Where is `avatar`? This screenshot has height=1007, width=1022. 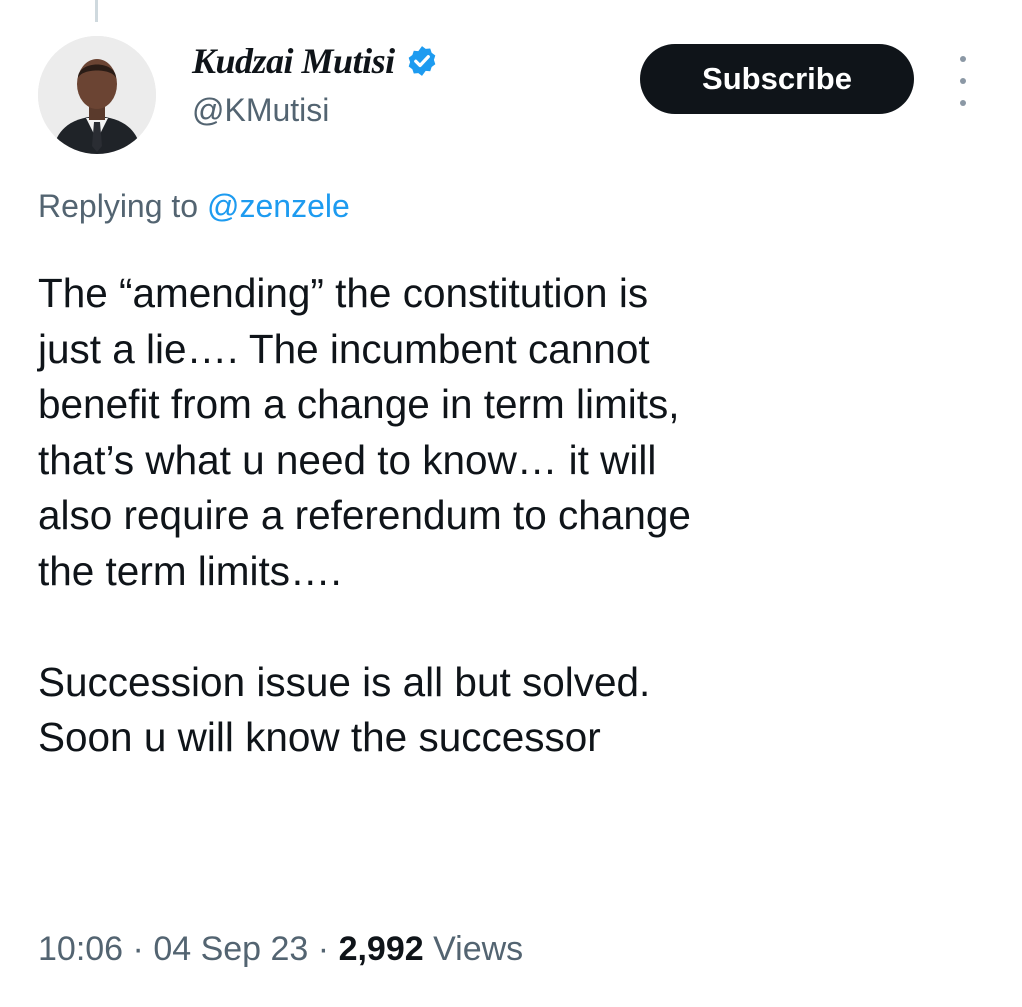 avatar is located at coordinates (97, 95).